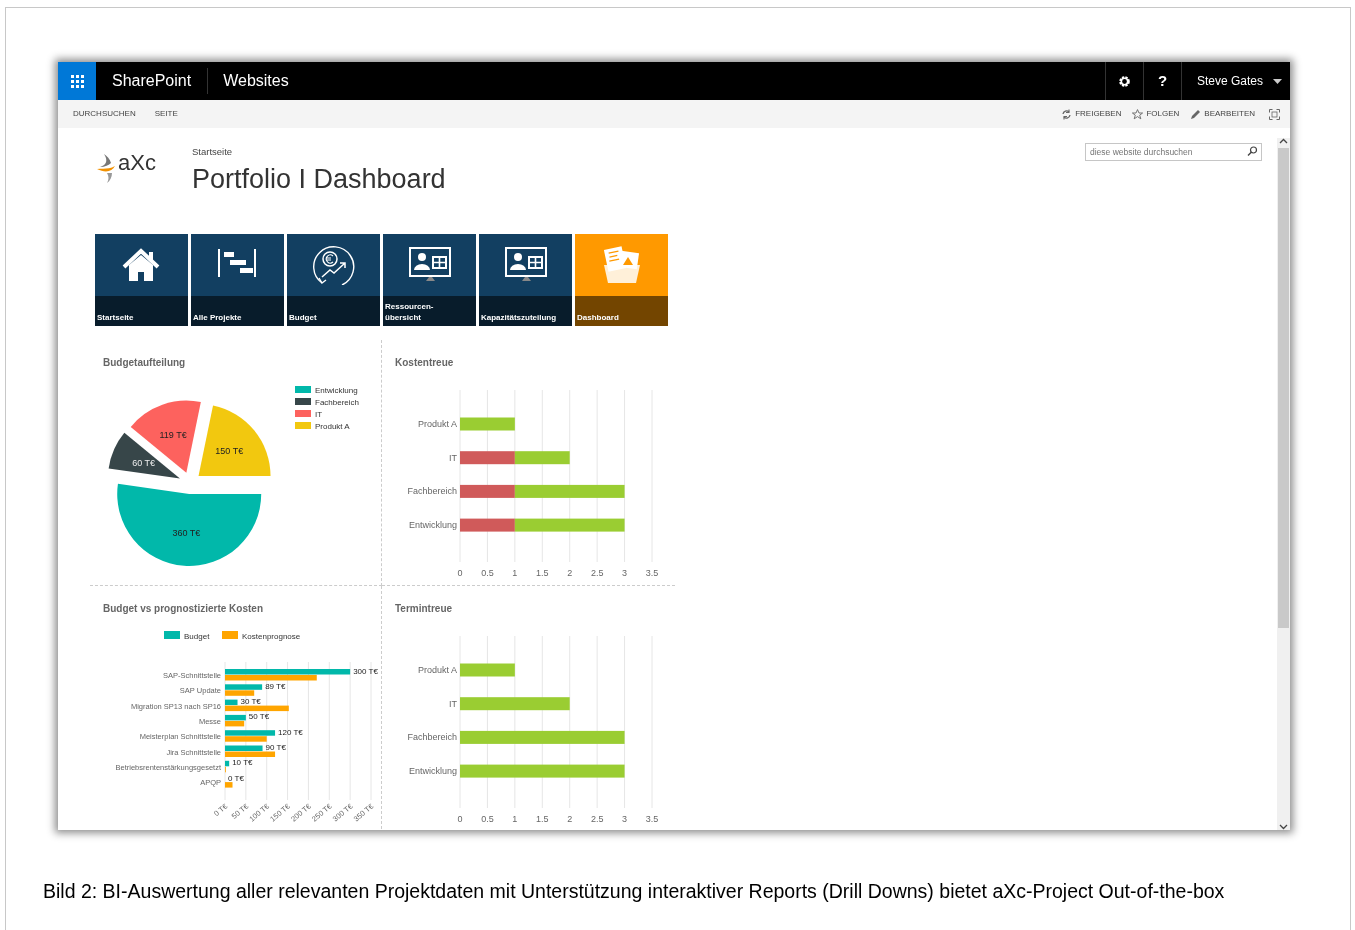  Describe the element at coordinates (236, 778) in the screenshot. I see `data-label: 0 T€` at that location.